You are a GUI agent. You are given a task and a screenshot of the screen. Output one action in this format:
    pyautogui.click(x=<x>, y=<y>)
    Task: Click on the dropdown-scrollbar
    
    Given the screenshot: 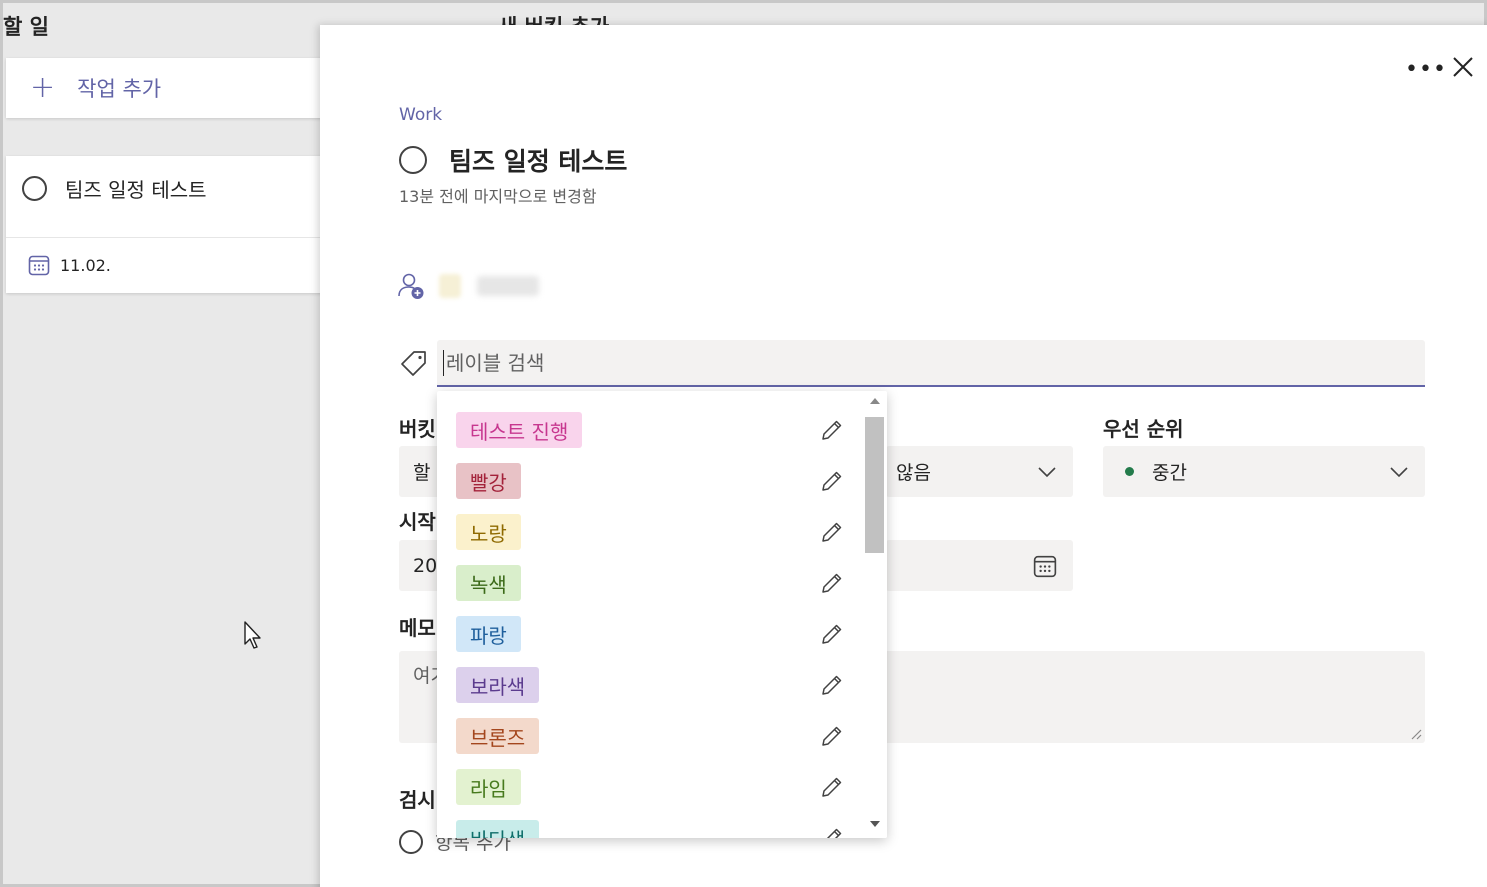 What is the action you would take?
    pyautogui.click(x=874, y=614)
    